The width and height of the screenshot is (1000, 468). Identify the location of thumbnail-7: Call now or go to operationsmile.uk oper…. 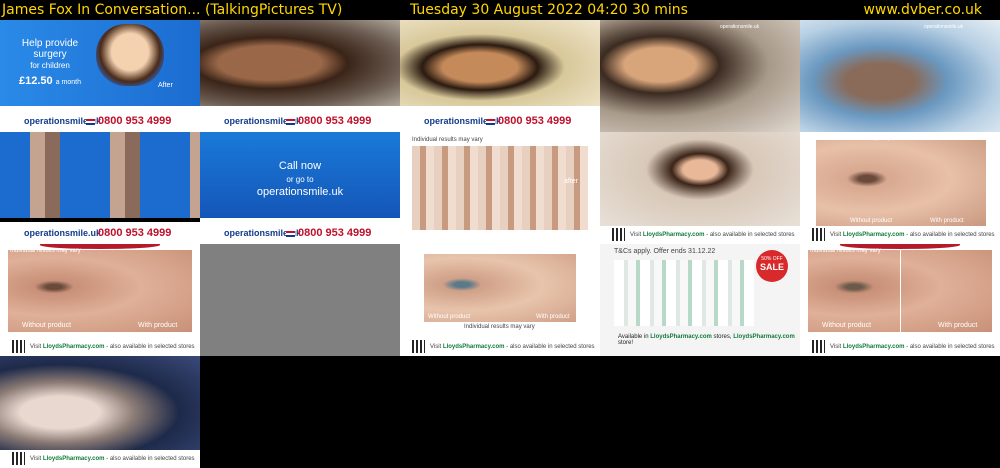
(300, 188).